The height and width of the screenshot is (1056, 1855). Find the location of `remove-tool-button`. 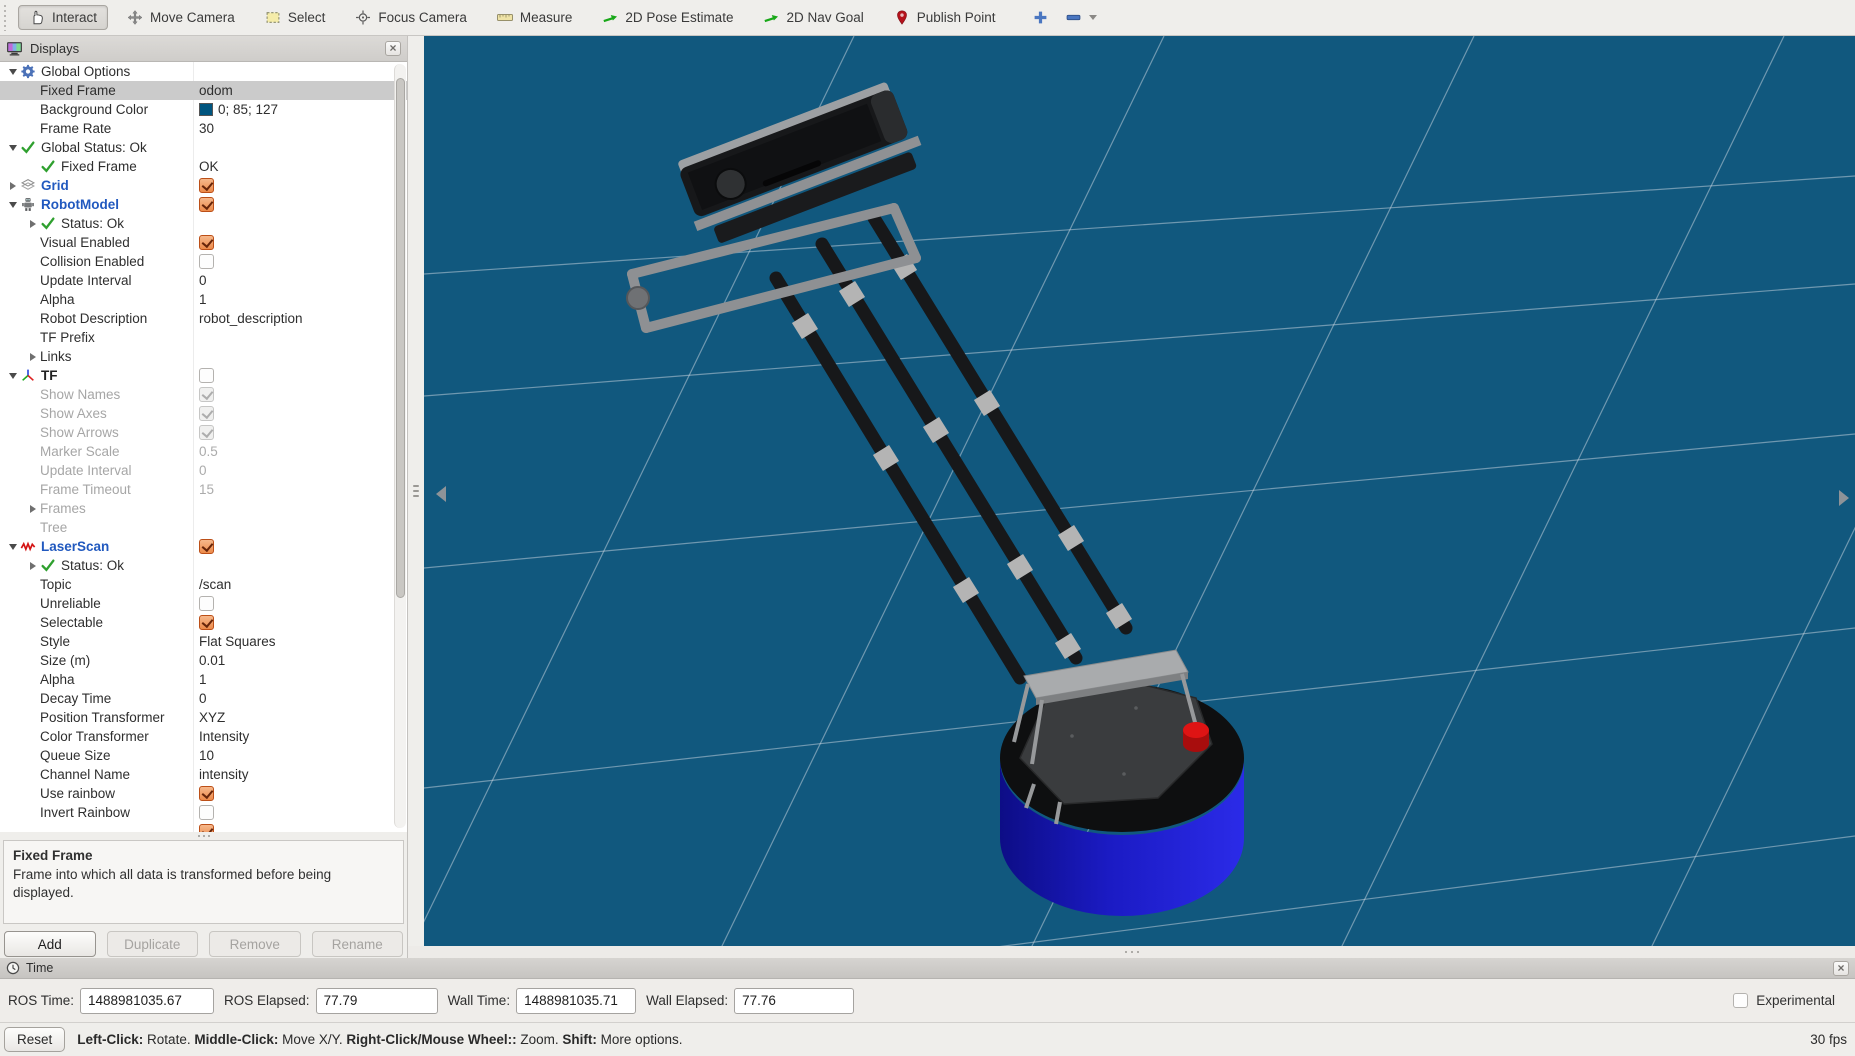

remove-tool-button is located at coordinates (1081, 17).